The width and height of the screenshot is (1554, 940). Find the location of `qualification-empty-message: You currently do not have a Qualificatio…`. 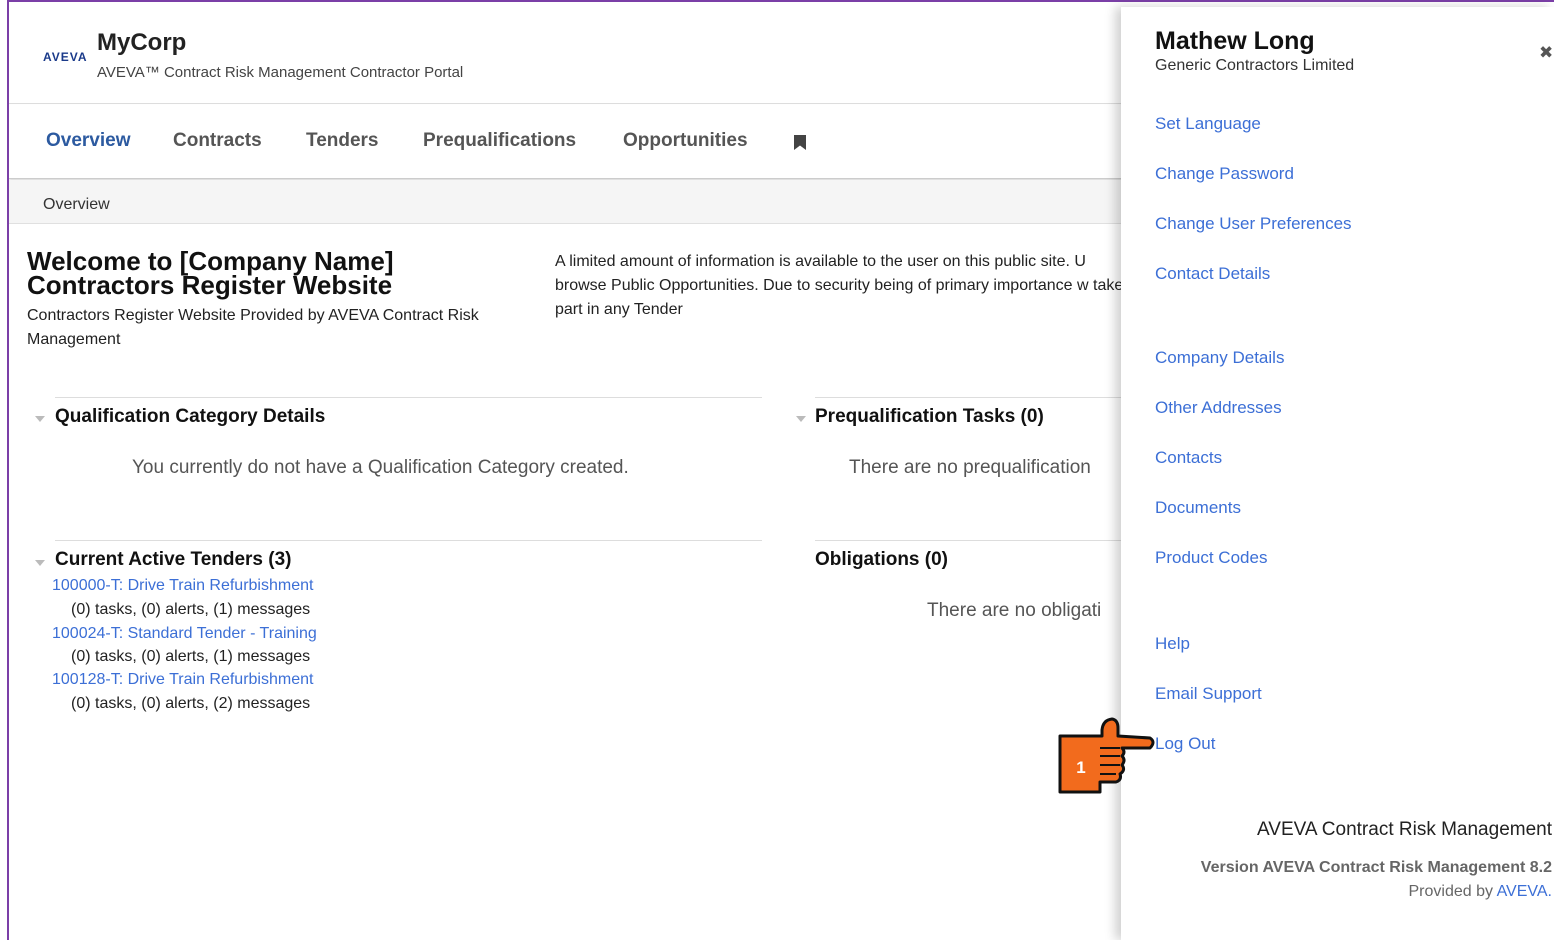

qualification-empty-message: You currently do not have a Qualificatio… is located at coordinates (380, 467).